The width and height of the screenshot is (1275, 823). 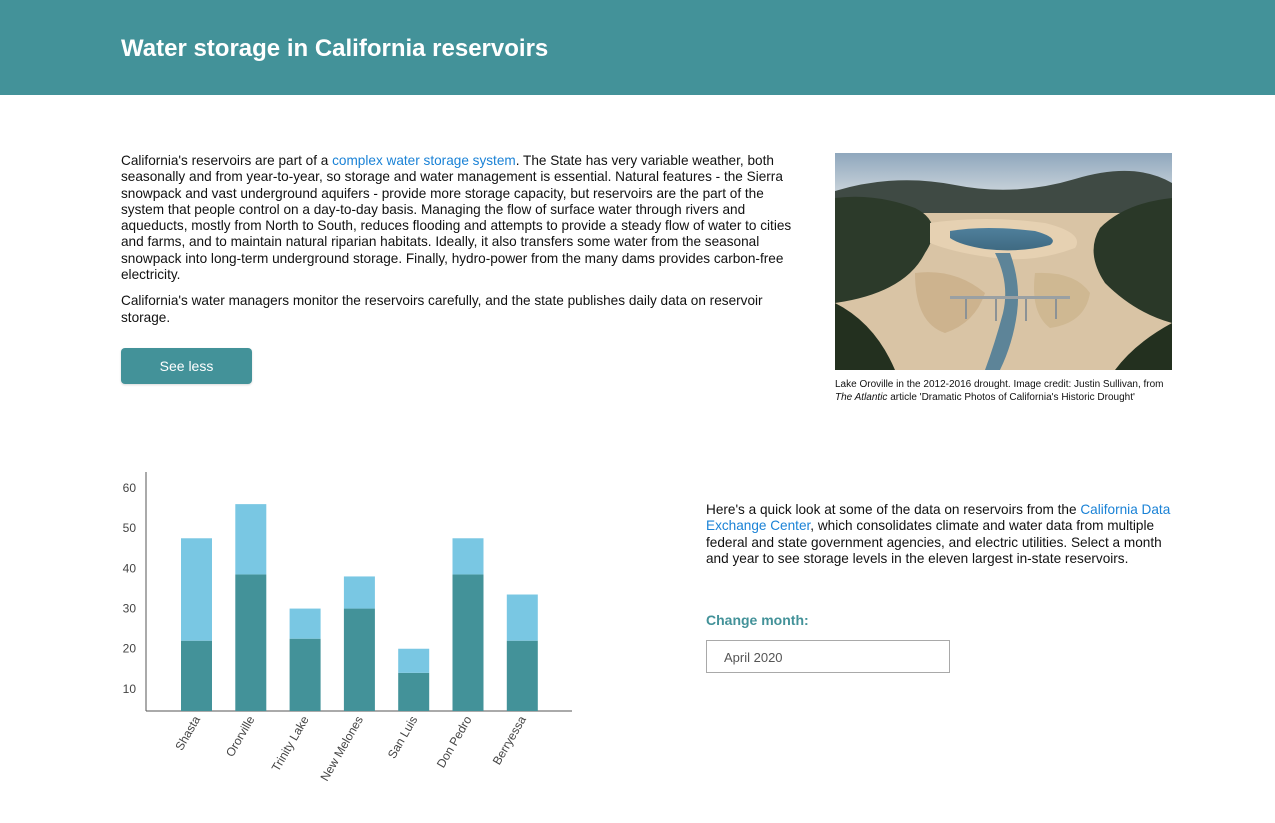 What do you see at coordinates (424, 160) in the screenshot?
I see `water-storage-system-link: complex water storage system` at bounding box center [424, 160].